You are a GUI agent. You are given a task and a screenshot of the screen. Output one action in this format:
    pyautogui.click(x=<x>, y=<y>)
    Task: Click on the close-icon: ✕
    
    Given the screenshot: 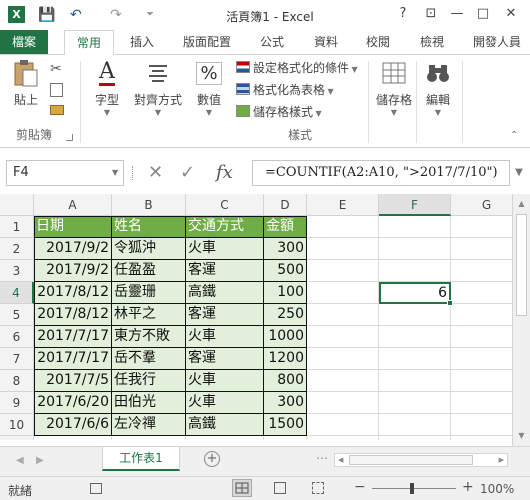 What is the action you would take?
    pyautogui.click(x=511, y=14)
    